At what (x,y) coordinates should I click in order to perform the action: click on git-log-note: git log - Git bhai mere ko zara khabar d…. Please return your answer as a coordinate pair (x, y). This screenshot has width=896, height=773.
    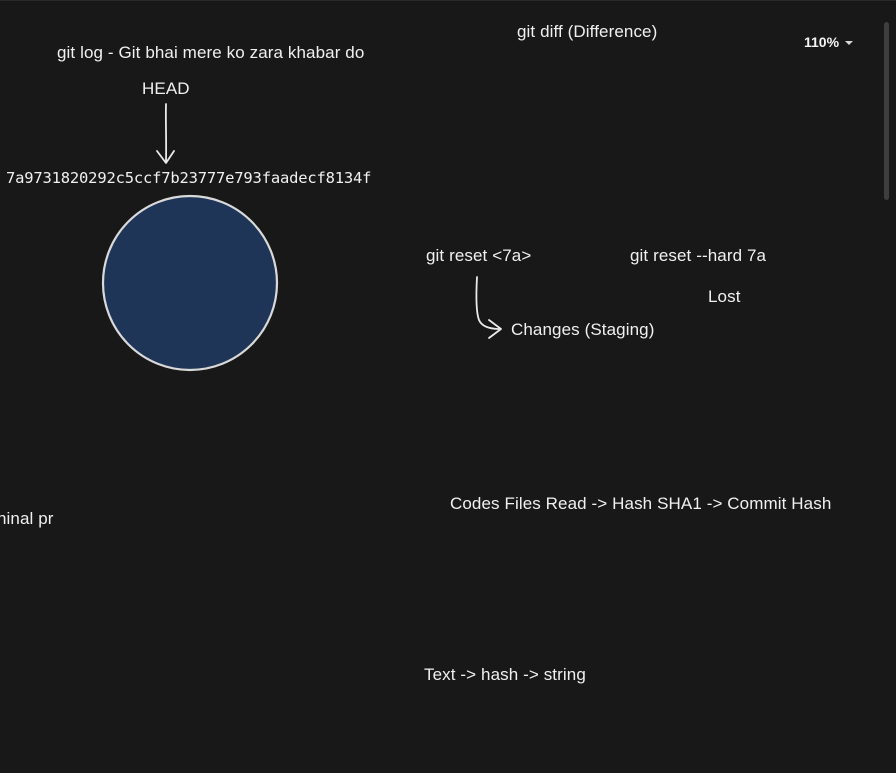
    Looking at the image, I should click on (210, 53).